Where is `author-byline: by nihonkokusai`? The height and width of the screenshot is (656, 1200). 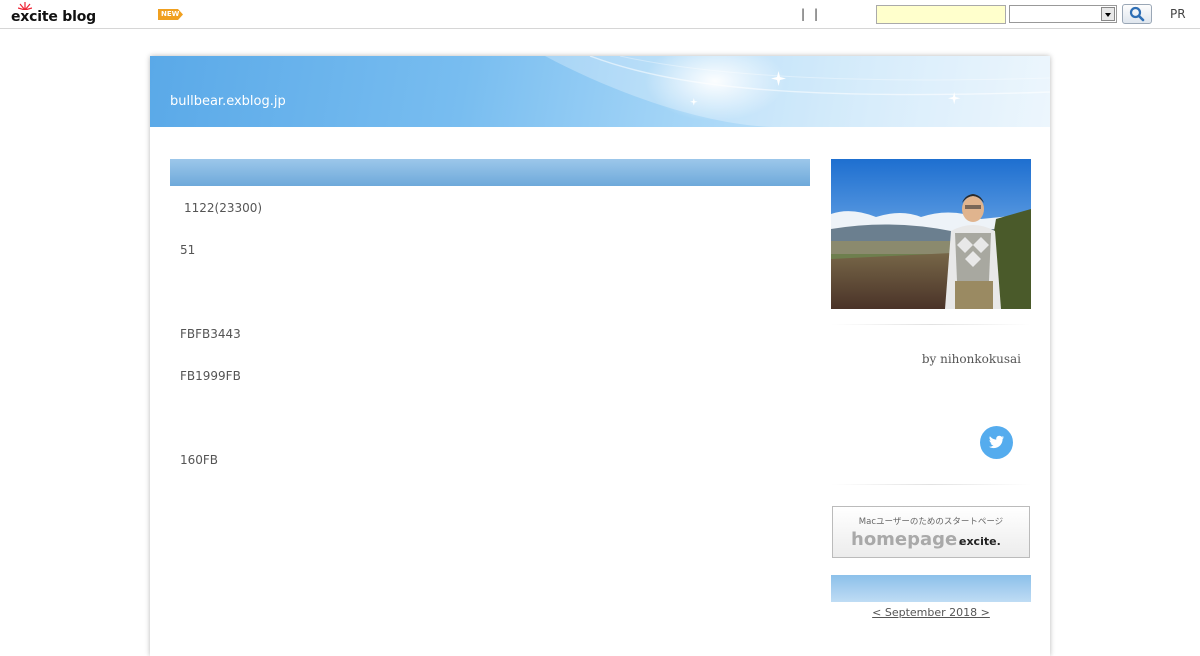
author-byline: by nihonkokusai is located at coordinates (926, 359).